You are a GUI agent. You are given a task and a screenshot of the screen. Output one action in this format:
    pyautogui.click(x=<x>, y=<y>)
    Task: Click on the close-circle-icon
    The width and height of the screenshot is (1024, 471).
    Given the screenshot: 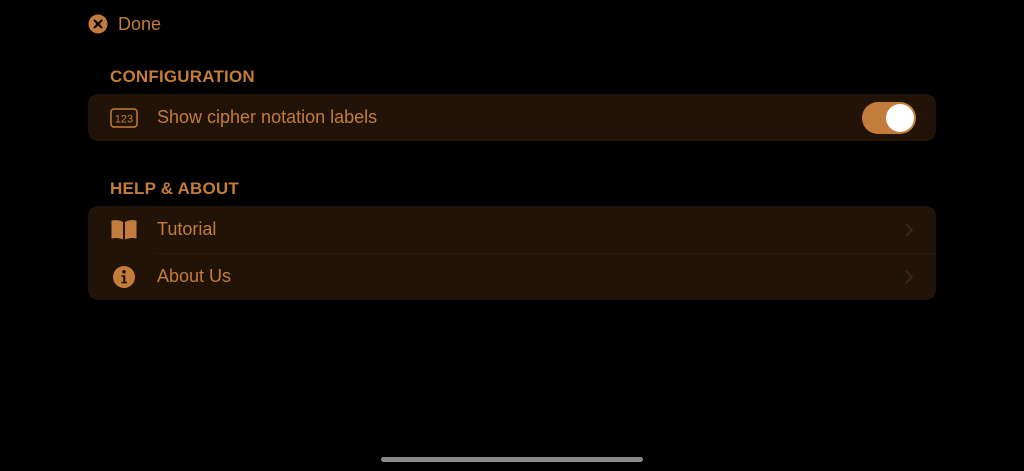 What is the action you would take?
    pyautogui.click(x=98, y=24)
    